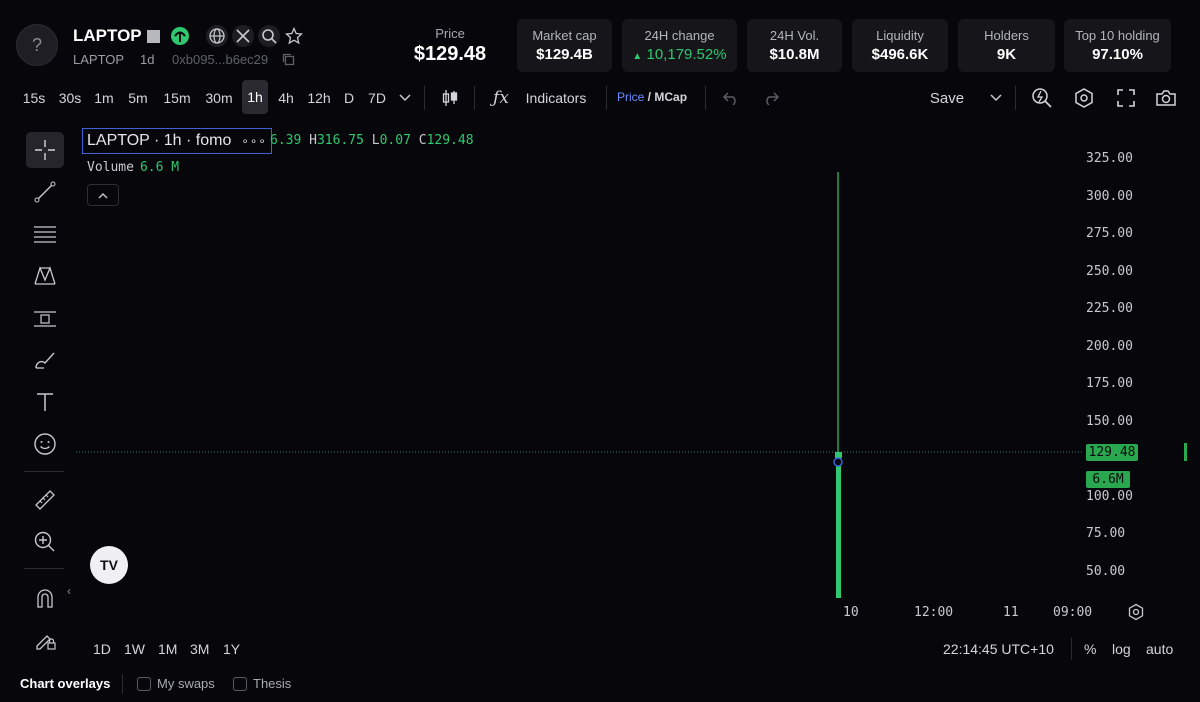 This screenshot has width=1200, height=702. What do you see at coordinates (134, 649) in the screenshot?
I see `range-1w-button: 1W` at bounding box center [134, 649].